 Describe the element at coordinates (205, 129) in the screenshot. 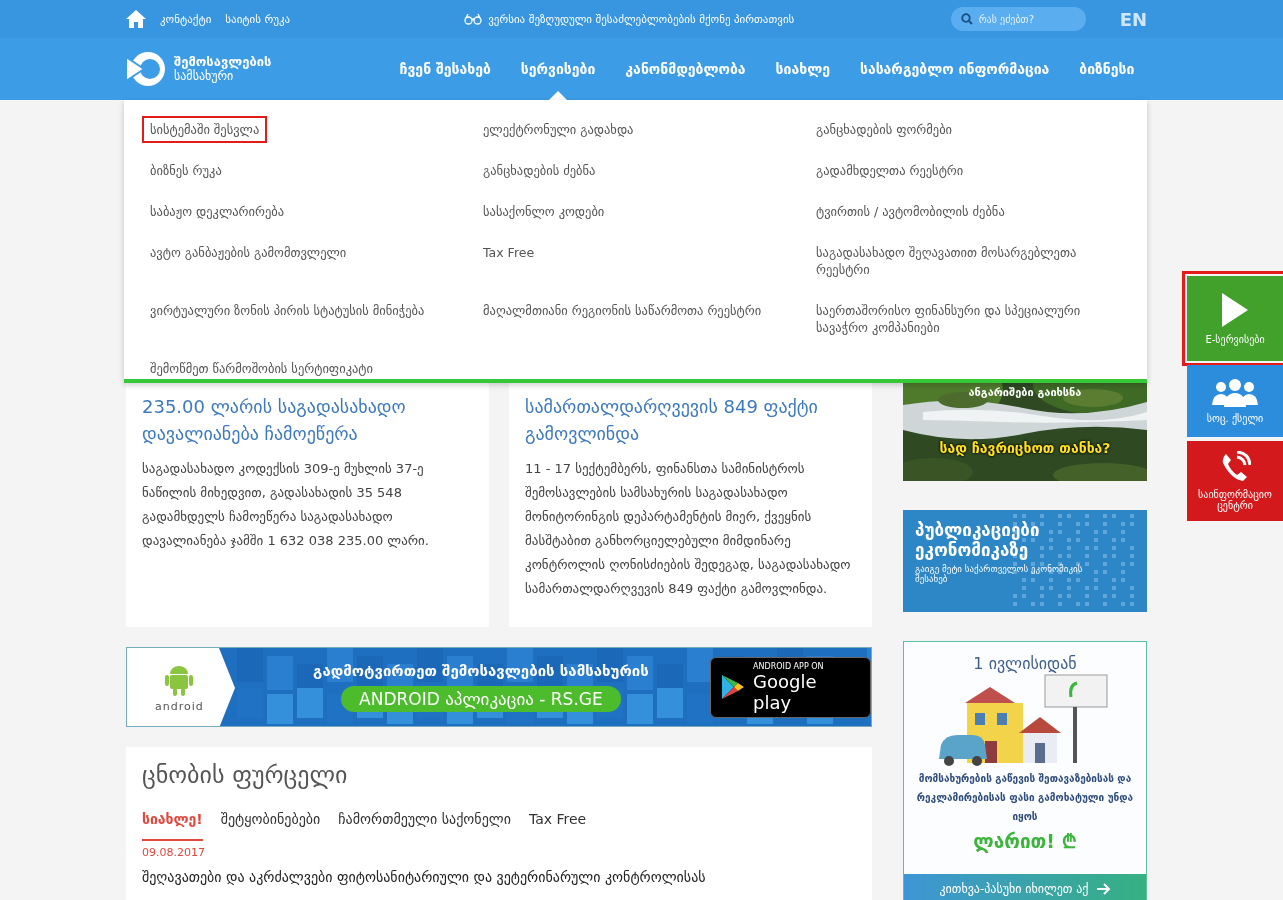

I see `menu-item: სისტემაში შესვლა` at that location.